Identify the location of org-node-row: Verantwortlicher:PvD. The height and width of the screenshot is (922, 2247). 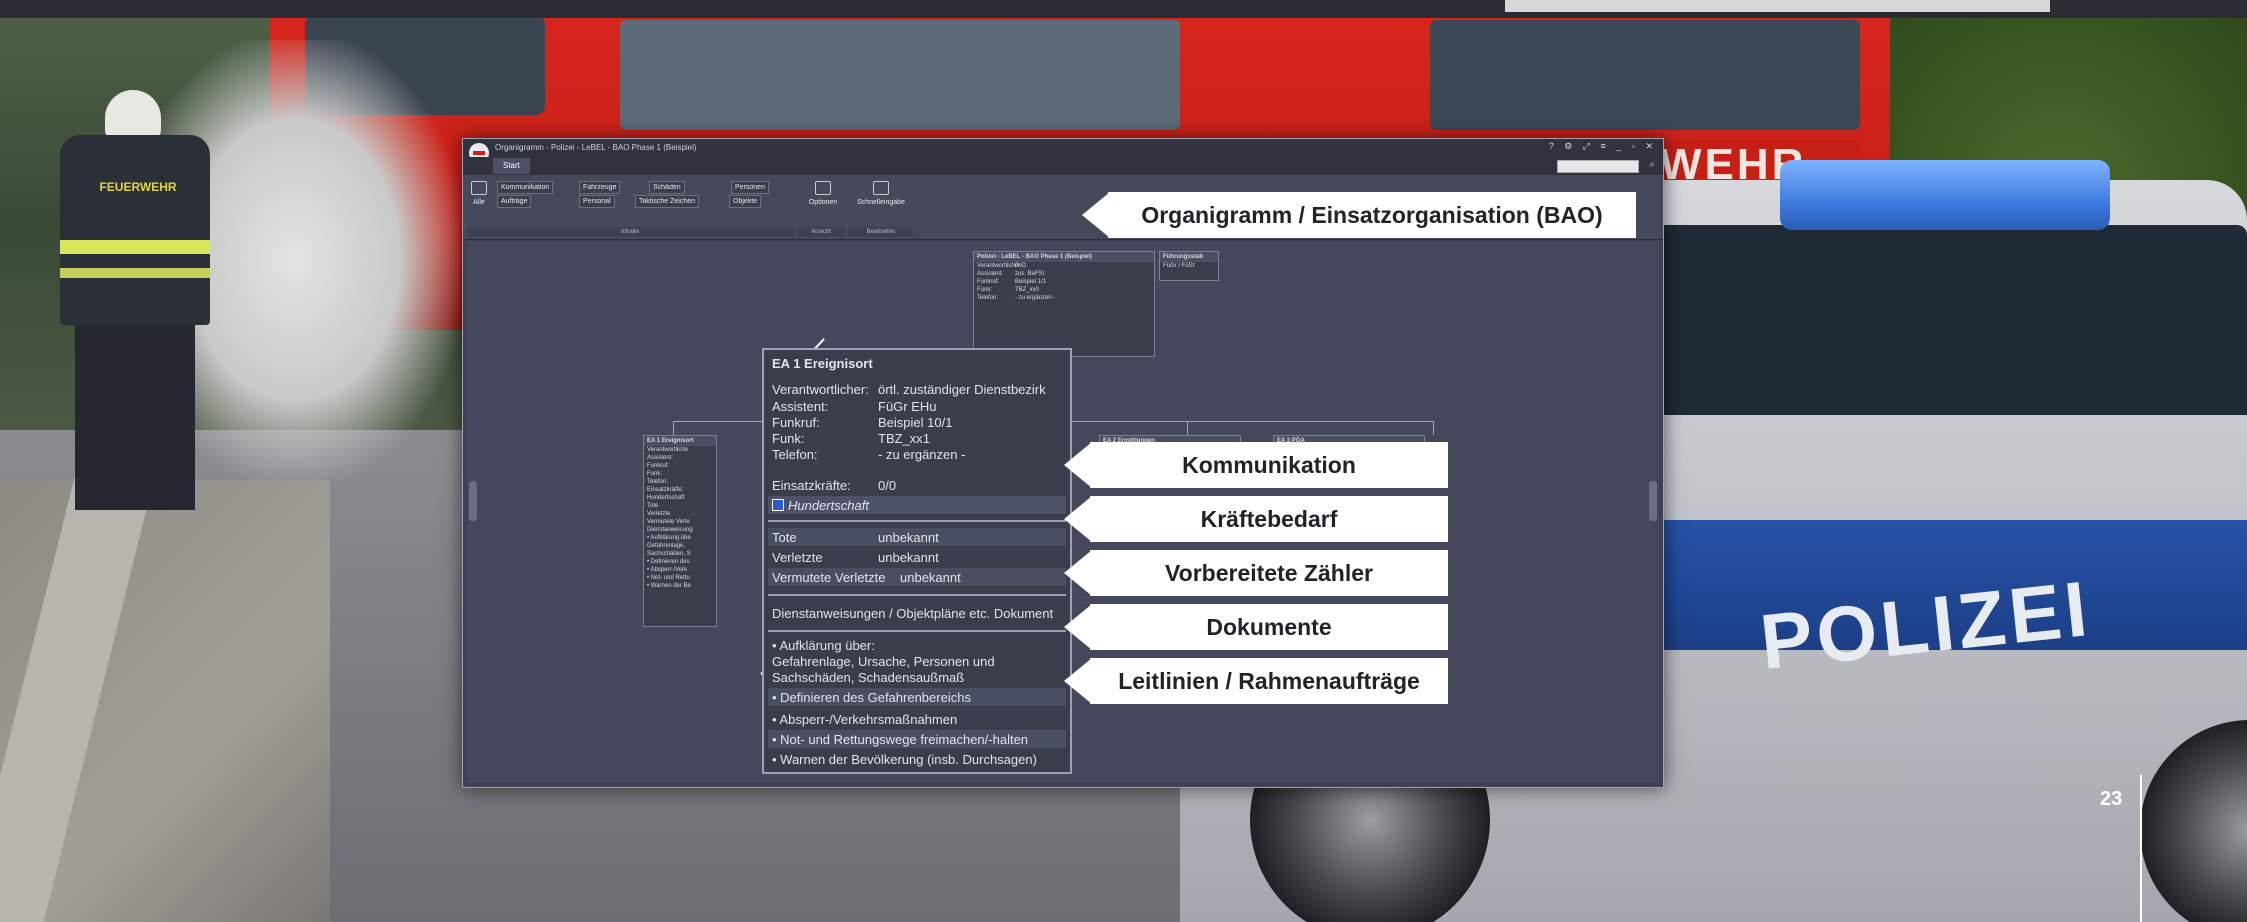
(1002, 266).